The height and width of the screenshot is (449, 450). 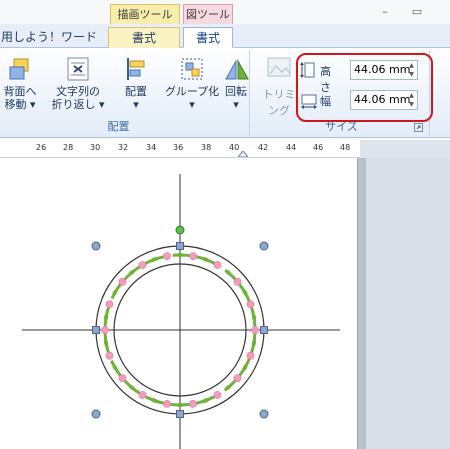 I want to click on ruler-tick: 28, so click(x=68, y=147).